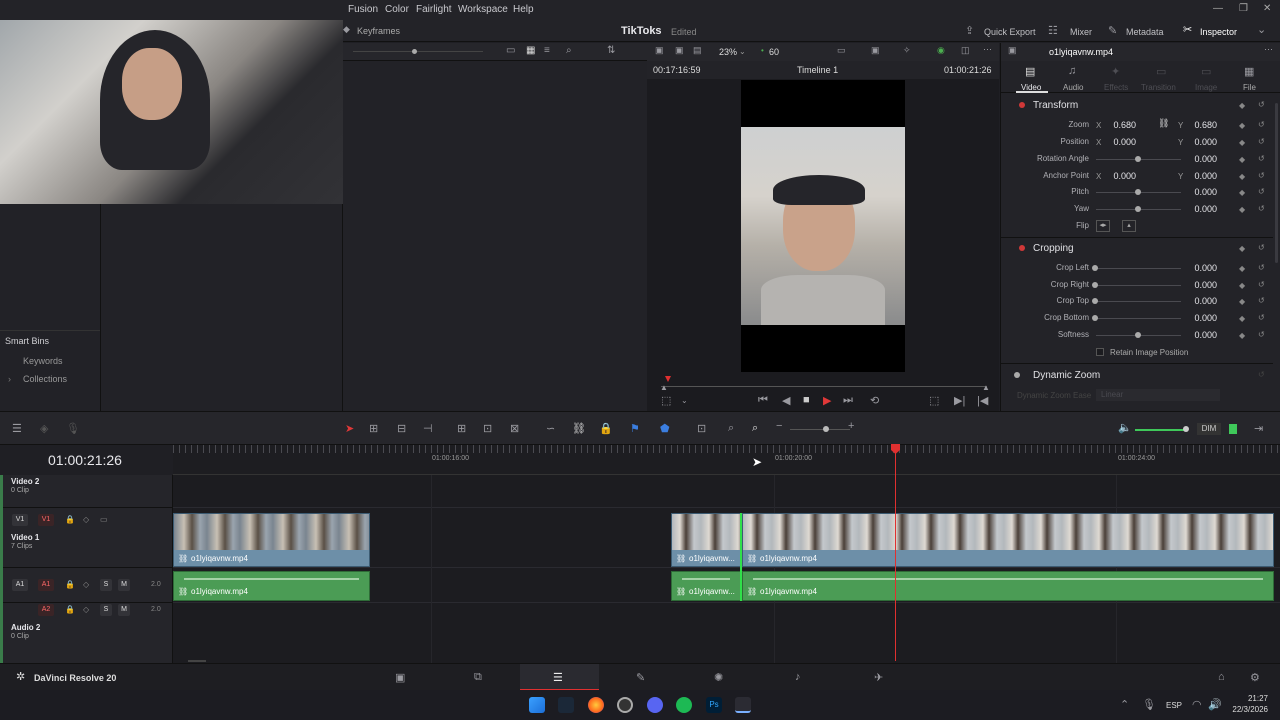 The width and height of the screenshot is (1280, 720). I want to click on crop-tool-icon: ⬚, so click(666, 400).